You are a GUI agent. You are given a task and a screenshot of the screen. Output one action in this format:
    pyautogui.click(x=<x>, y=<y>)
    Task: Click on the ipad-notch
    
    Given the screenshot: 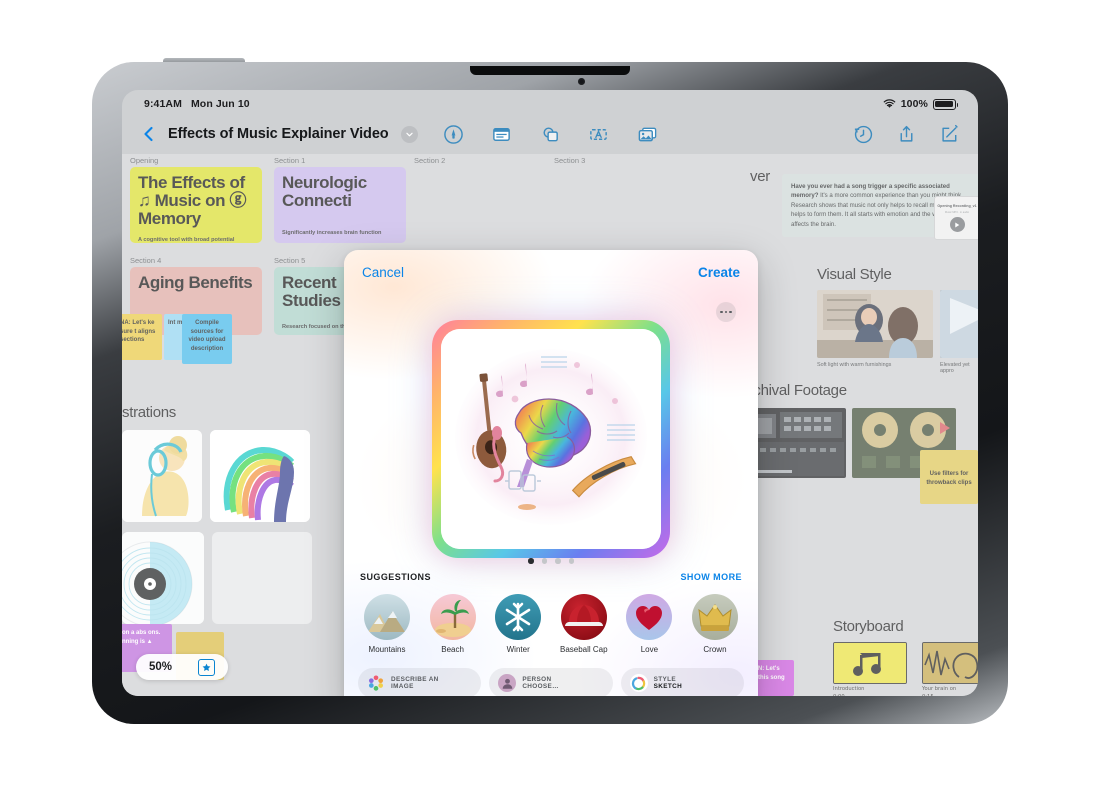 What is the action you would take?
    pyautogui.click(x=550, y=70)
    